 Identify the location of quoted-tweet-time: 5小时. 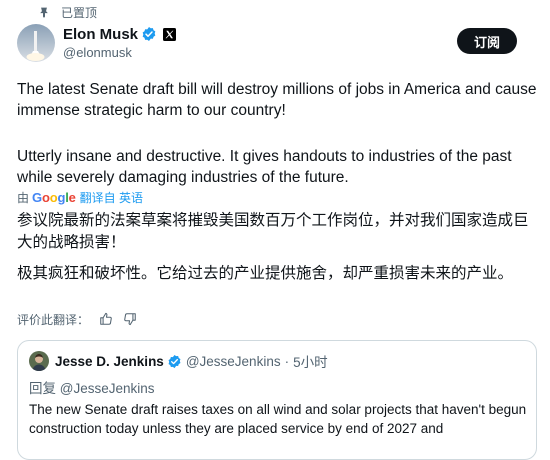
(310, 361).